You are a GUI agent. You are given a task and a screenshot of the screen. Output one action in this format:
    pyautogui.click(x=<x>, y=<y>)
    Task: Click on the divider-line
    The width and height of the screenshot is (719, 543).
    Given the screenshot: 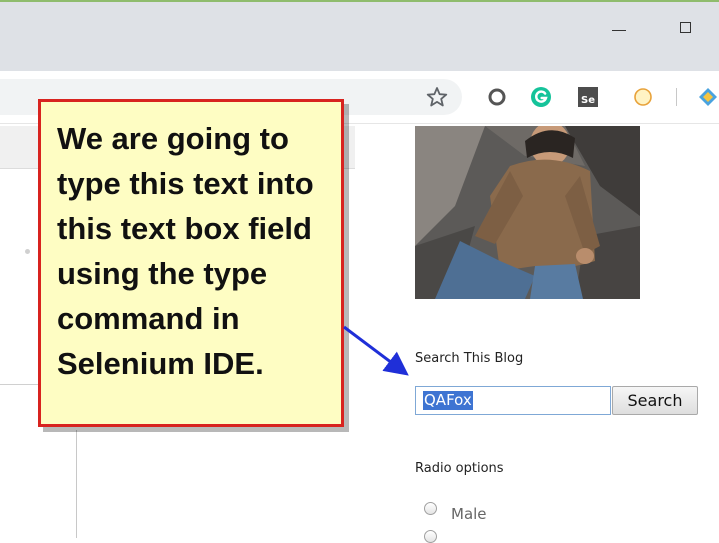 What is the action you would take?
    pyautogui.click(x=76, y=484)
    